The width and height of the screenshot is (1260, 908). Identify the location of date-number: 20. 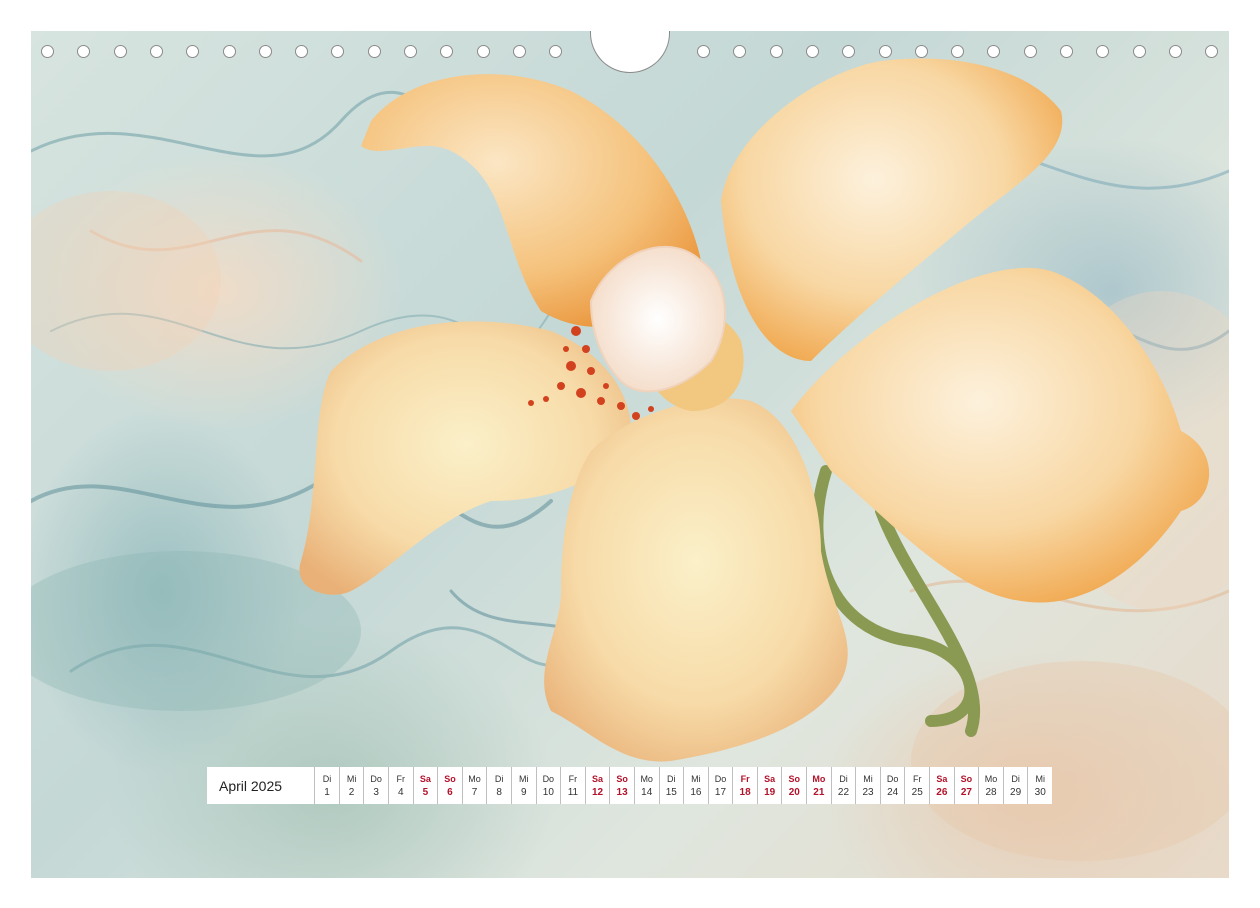
(794, 792).